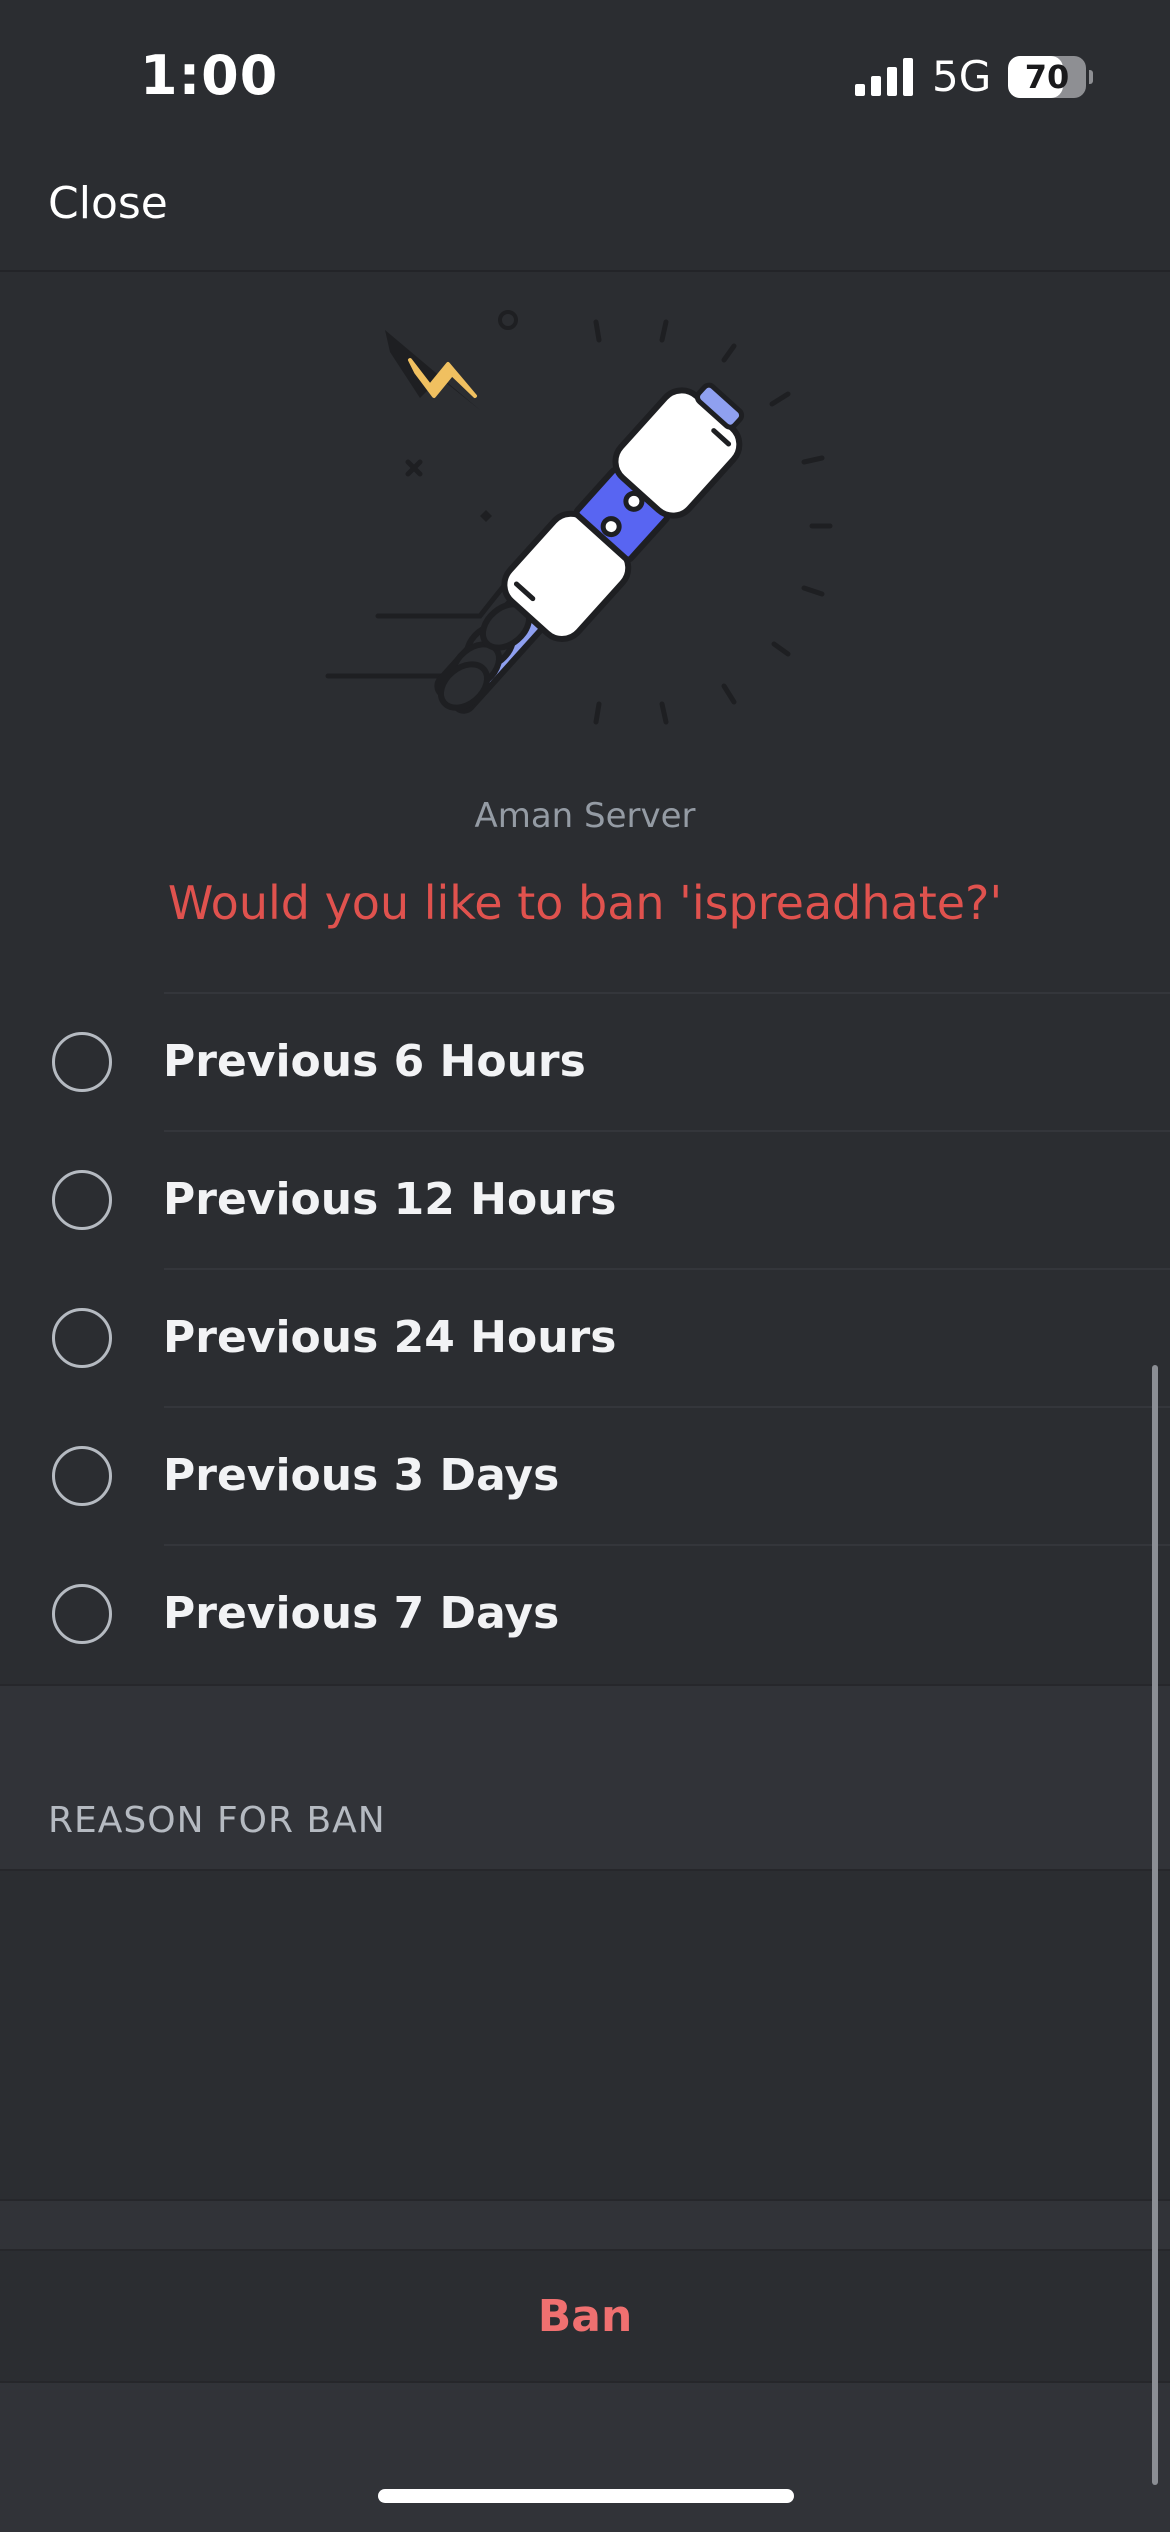 The width and height of the screenshot is (1170, 2532). What do you see at coordinates (585, 2035) in the screenshot?
I see `reason-input` at bounding box center [585, 2035].